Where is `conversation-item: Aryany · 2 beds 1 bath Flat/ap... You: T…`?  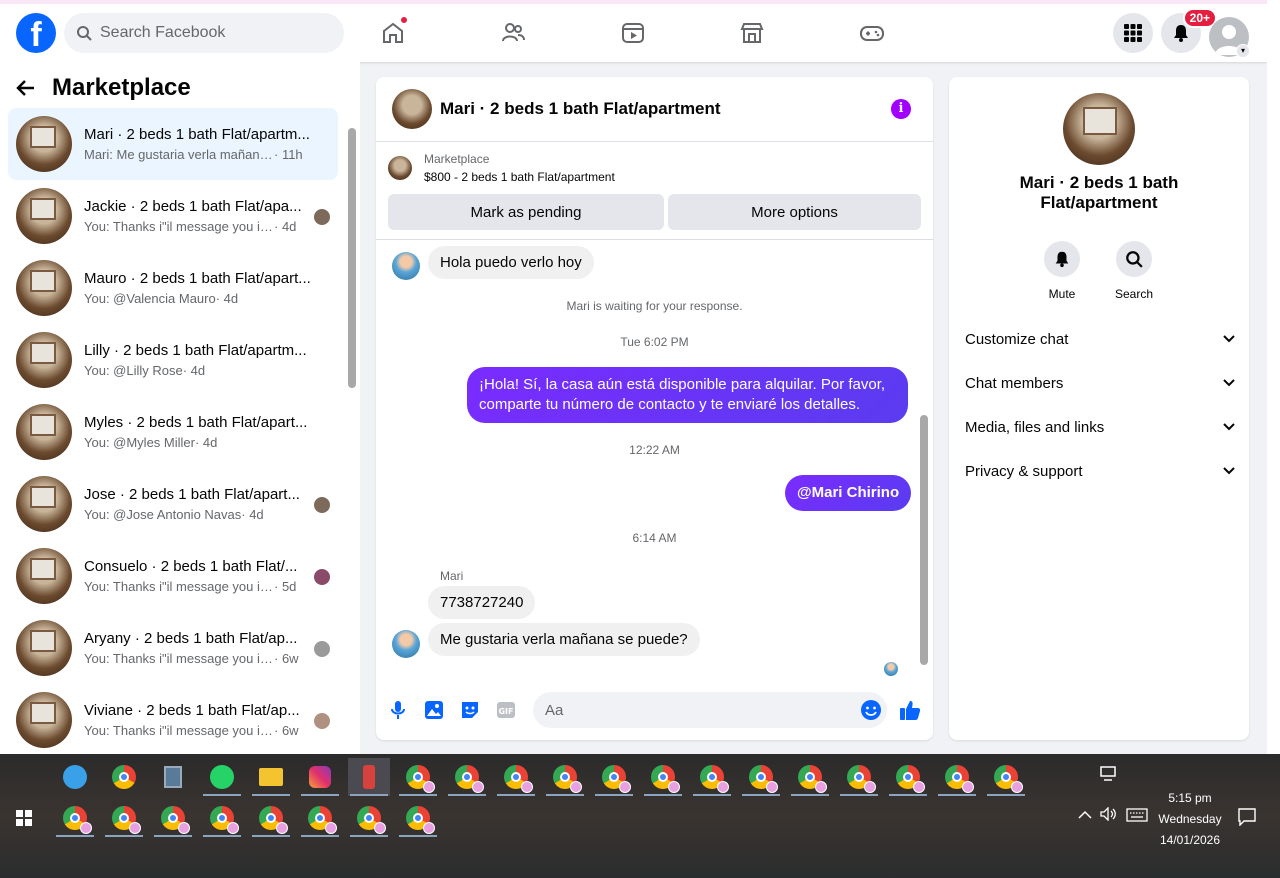
conversation-item: Aryany · 2 beds 1 bath Flat/ap... You: T… is located at coordinates (173, 648).